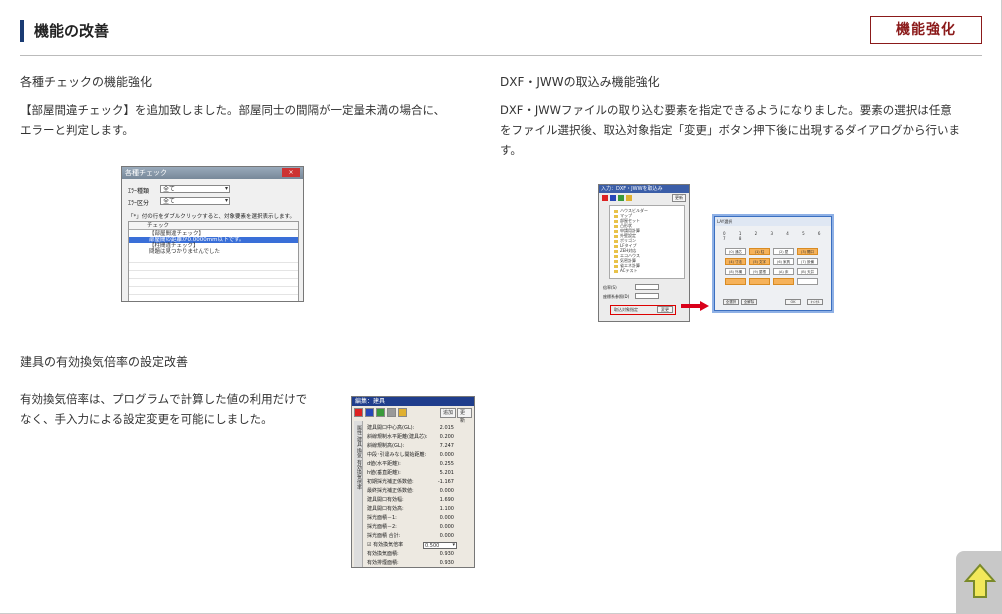 The image size is (1002, 614). I want to click on property-label: 中段･引違みなし開始距離:, so click(397, 455).